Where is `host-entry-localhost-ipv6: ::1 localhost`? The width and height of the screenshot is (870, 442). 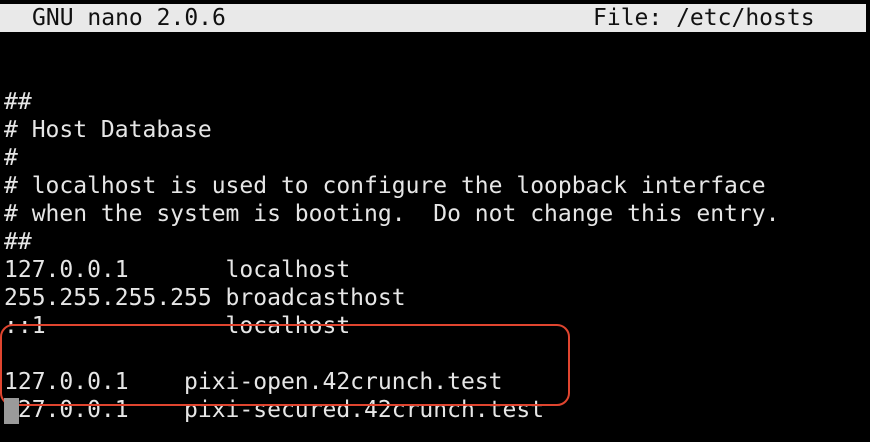
host-entry-localhost-ipv6: ::1 localhost is located at coordinates (435, 326).